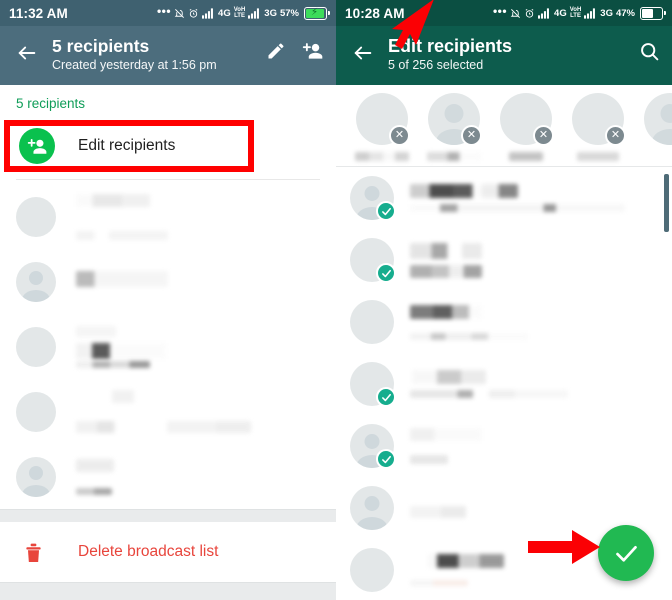  I want to click on search-icon, so click(649, 51).